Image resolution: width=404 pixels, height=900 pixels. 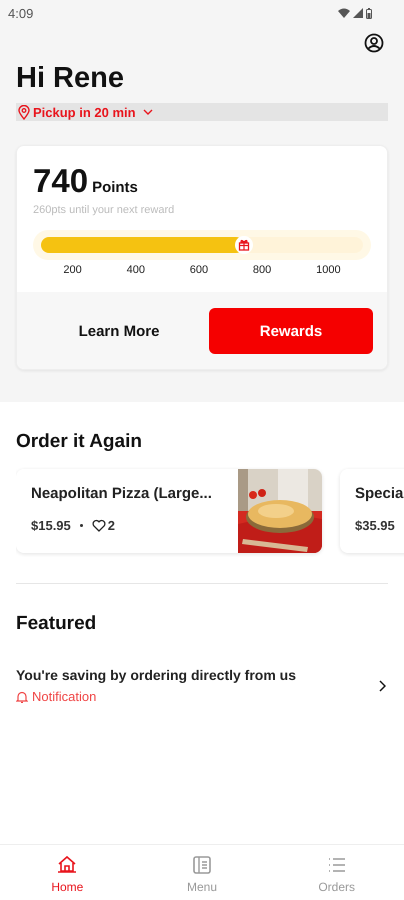 What do you see at coordinates (99, 525) in the screenshot?
I see `heart-icon` at bounding box center [99, 525].